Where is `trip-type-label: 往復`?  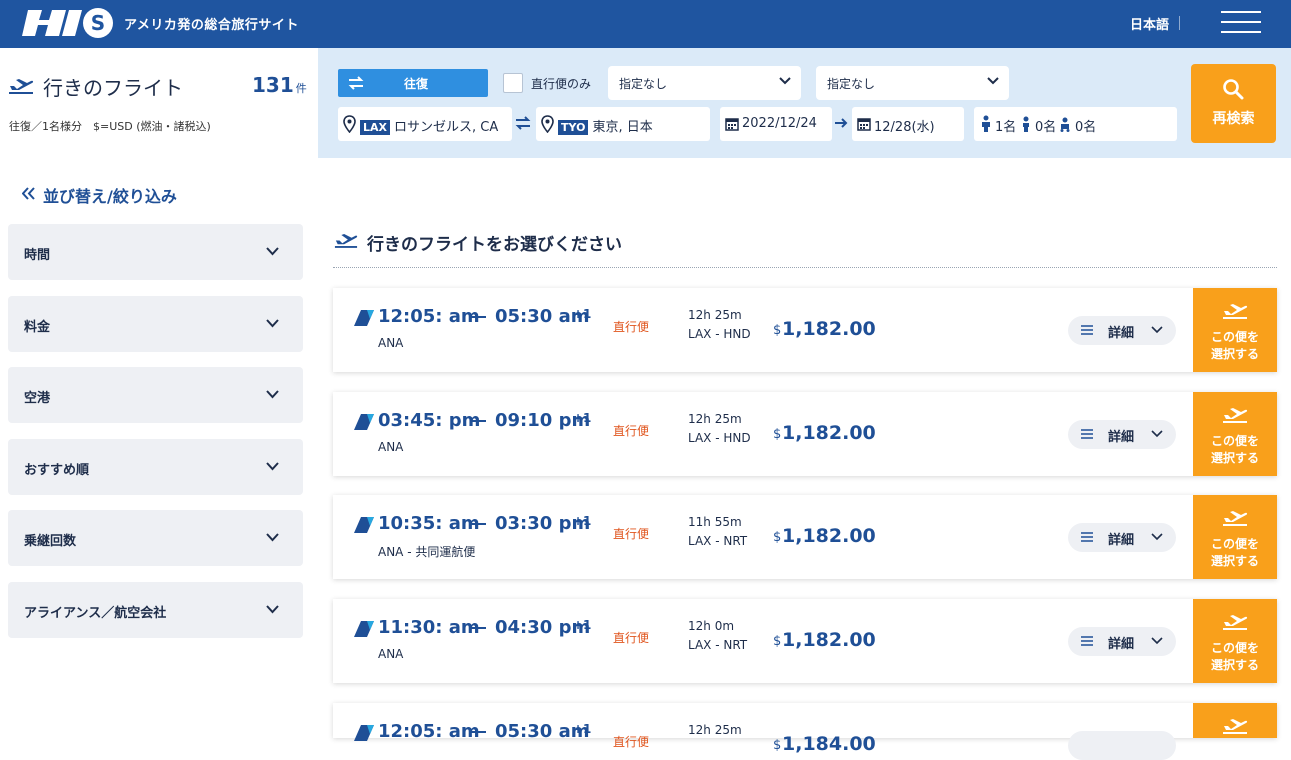 trip-type-label: 往復 is located at coordinates (416, 84).